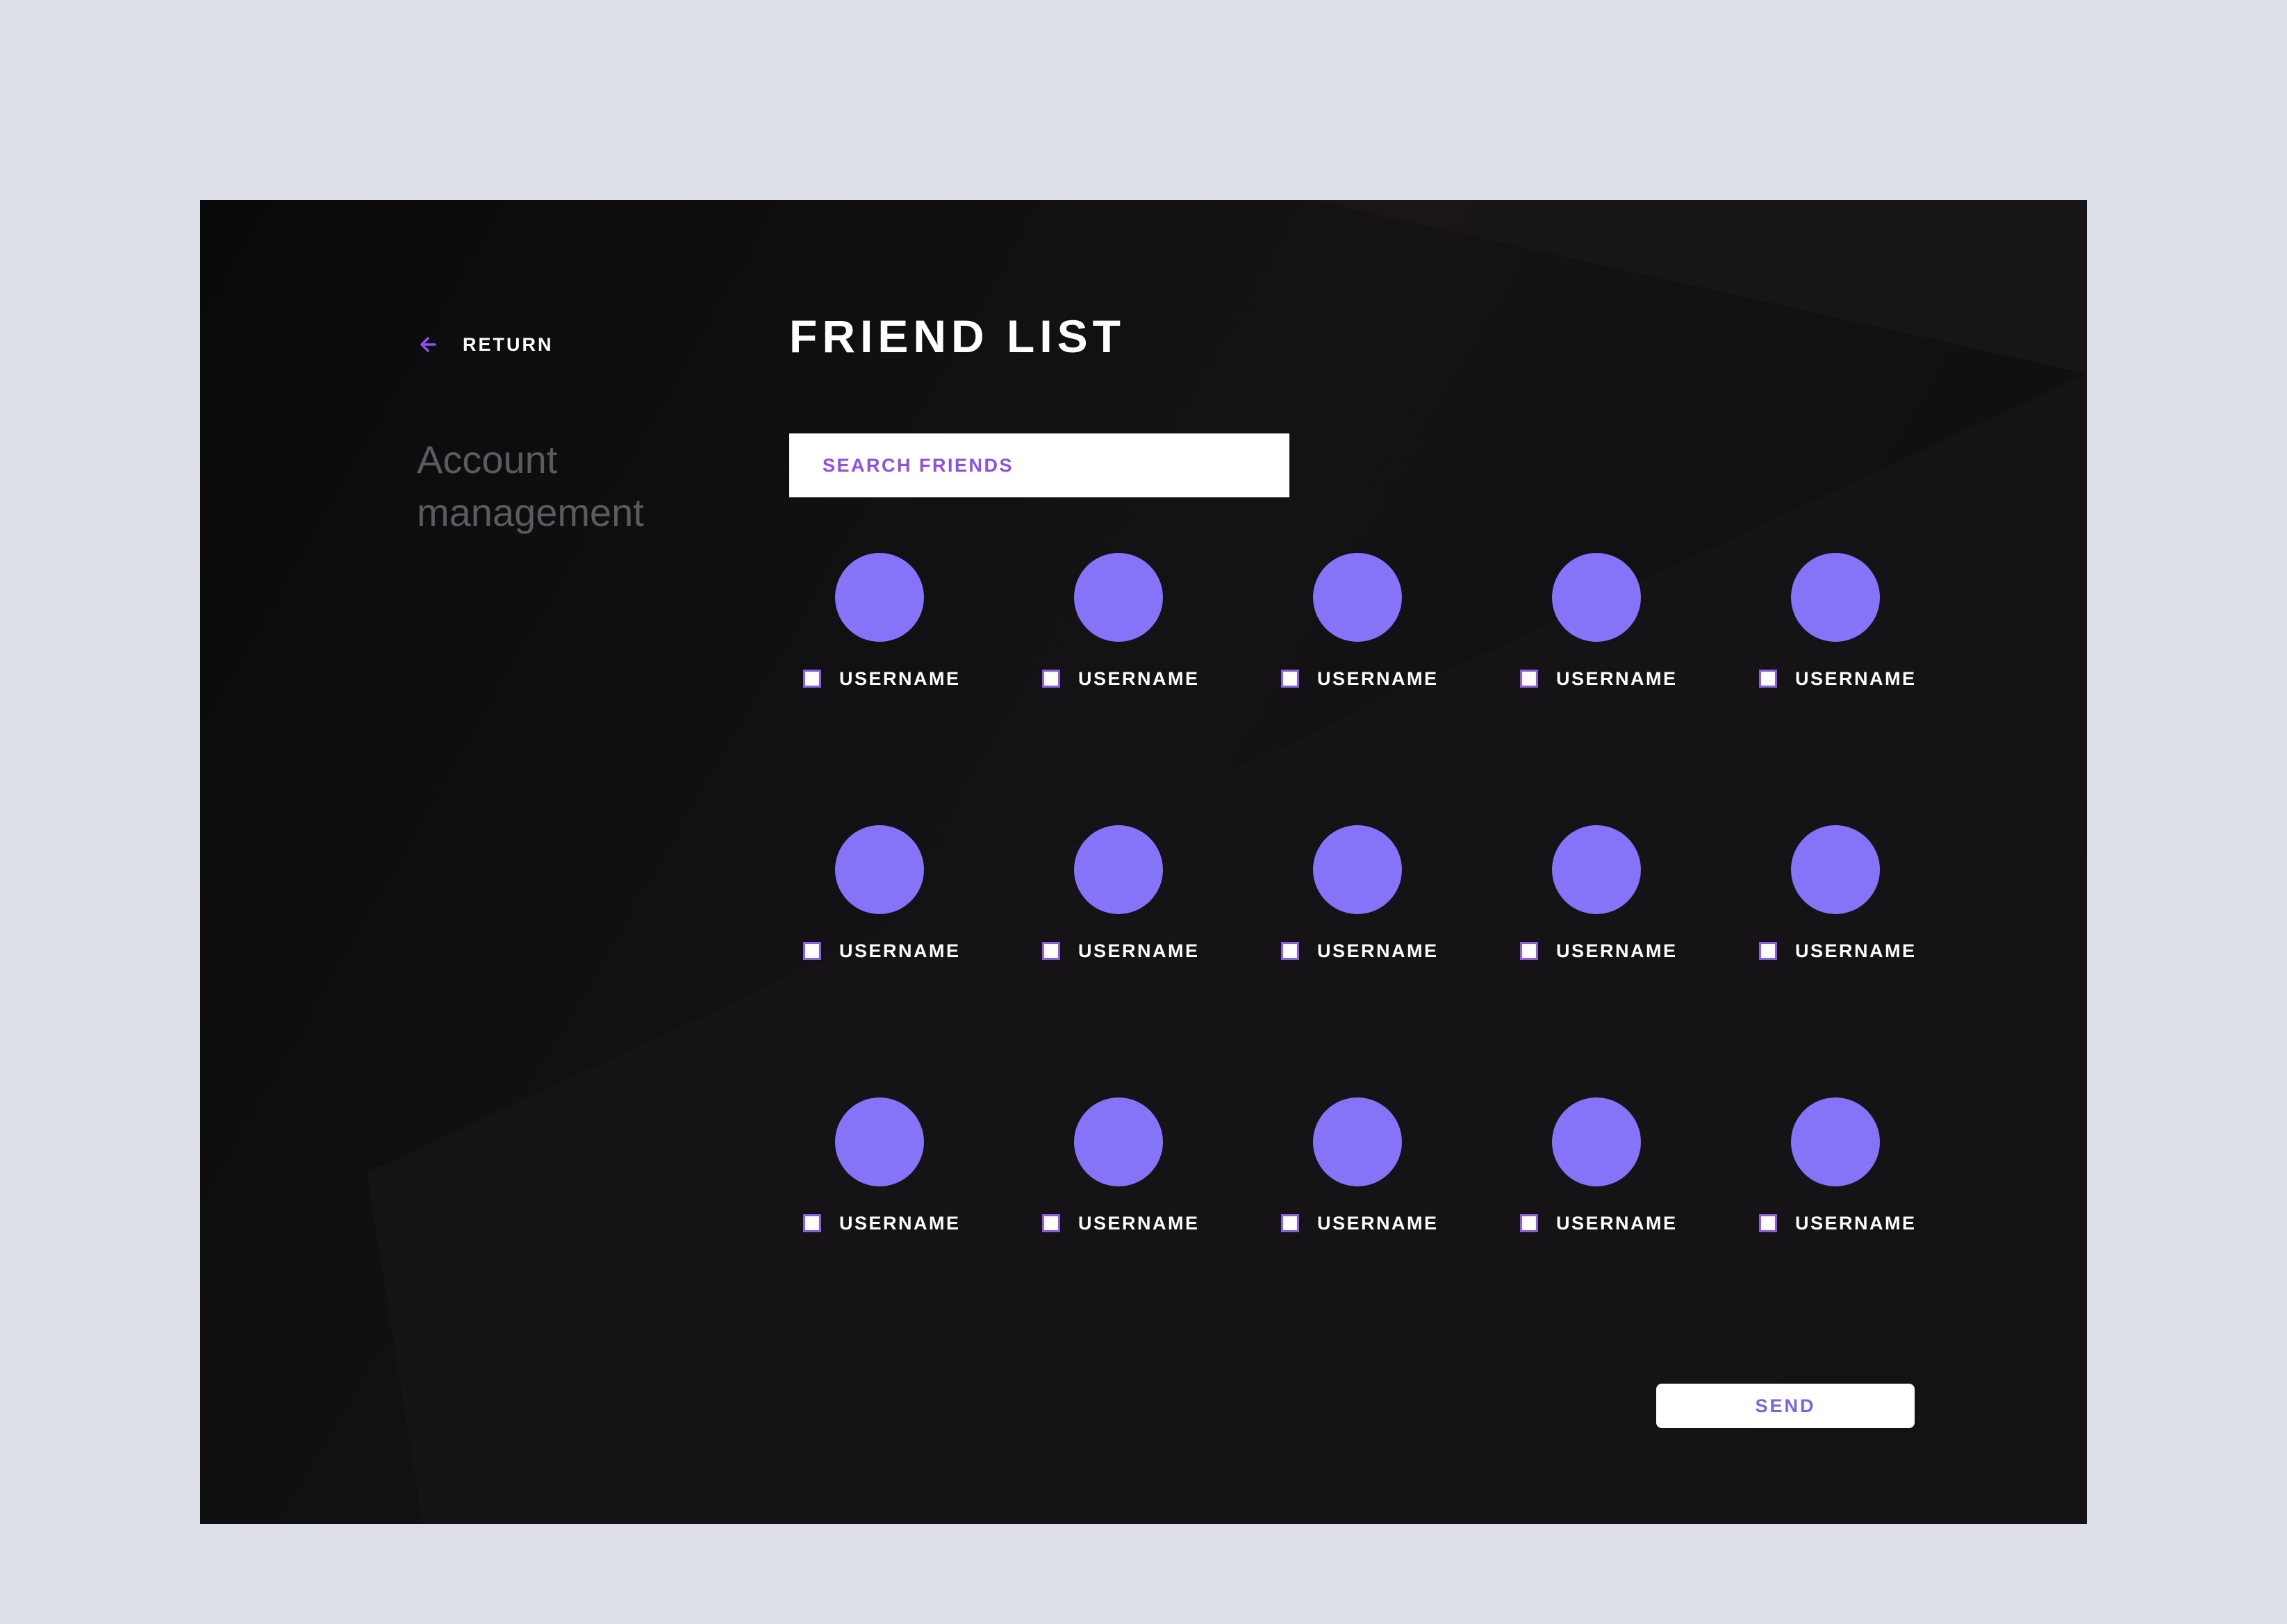 The image size is (2287, 1624). I want to click on page-title: FRIEND LIST, so click(957, 336).